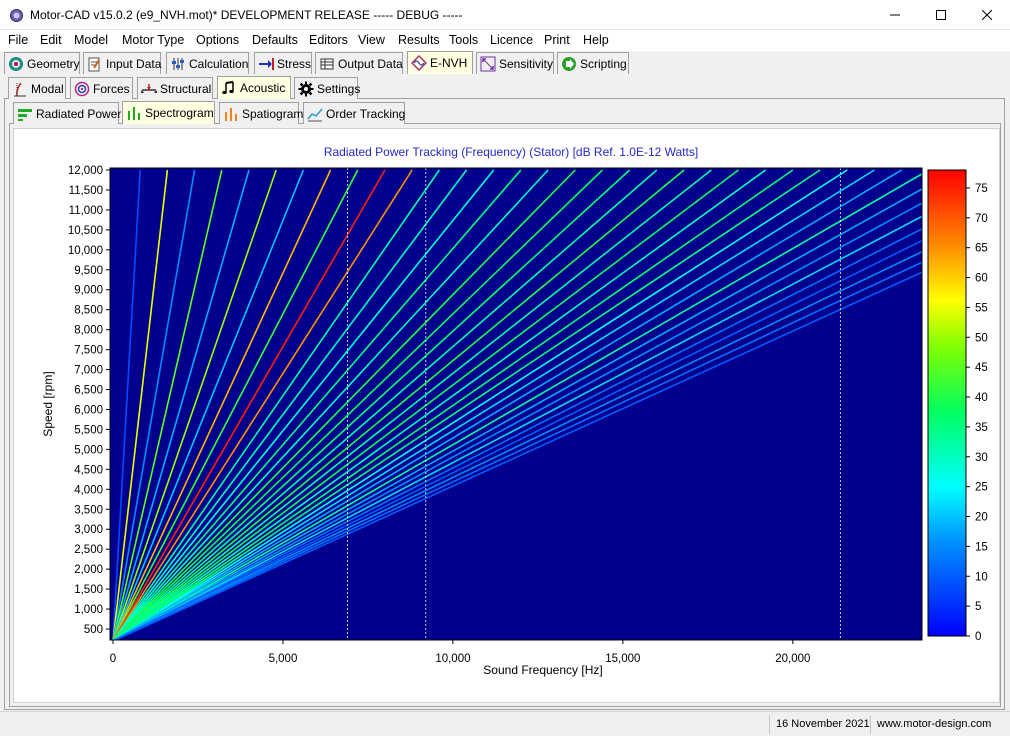  What do you see at coordinates (88, 371) in the screenshot?
I see `y-tick-label: 7,000` at bounding box center [88, 371].